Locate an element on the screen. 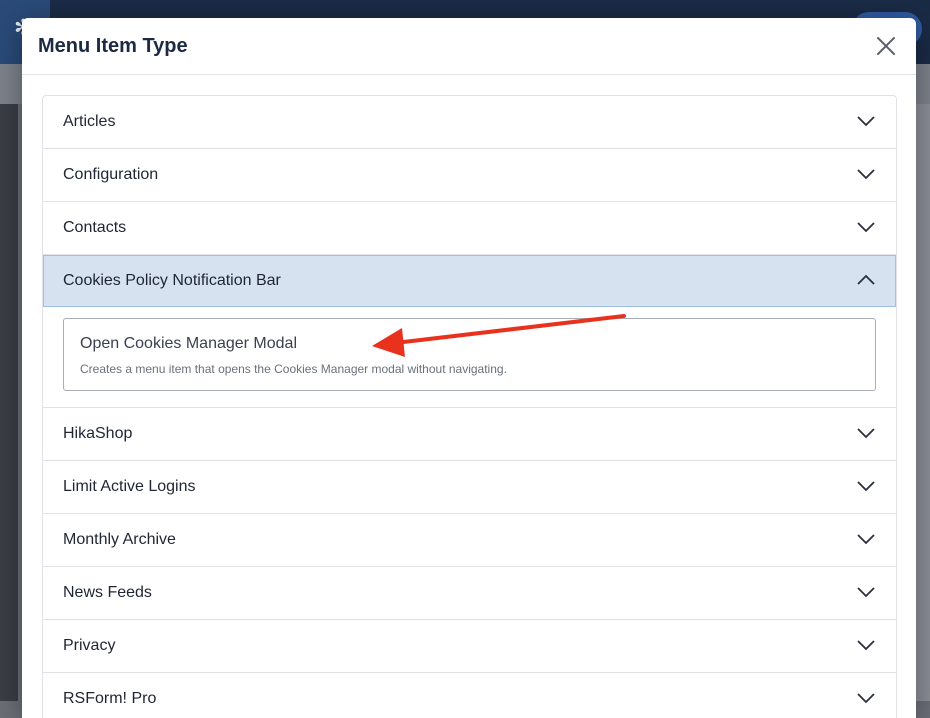 The width and height of the screenshot is (930, 718). accordion-item-monthly-archive: Monthly Archive is located at coordinates (469, 539).